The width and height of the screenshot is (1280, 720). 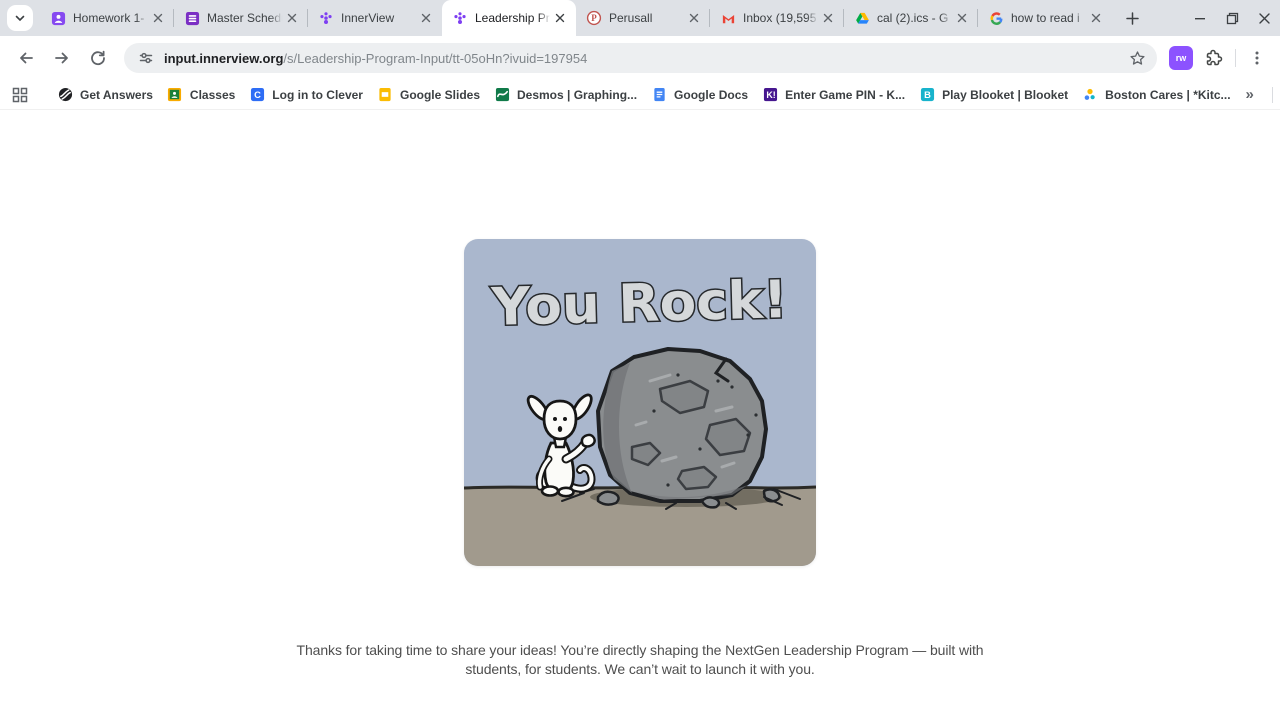 I want to click on chevron-down-icon, so click(x=20, y=18).